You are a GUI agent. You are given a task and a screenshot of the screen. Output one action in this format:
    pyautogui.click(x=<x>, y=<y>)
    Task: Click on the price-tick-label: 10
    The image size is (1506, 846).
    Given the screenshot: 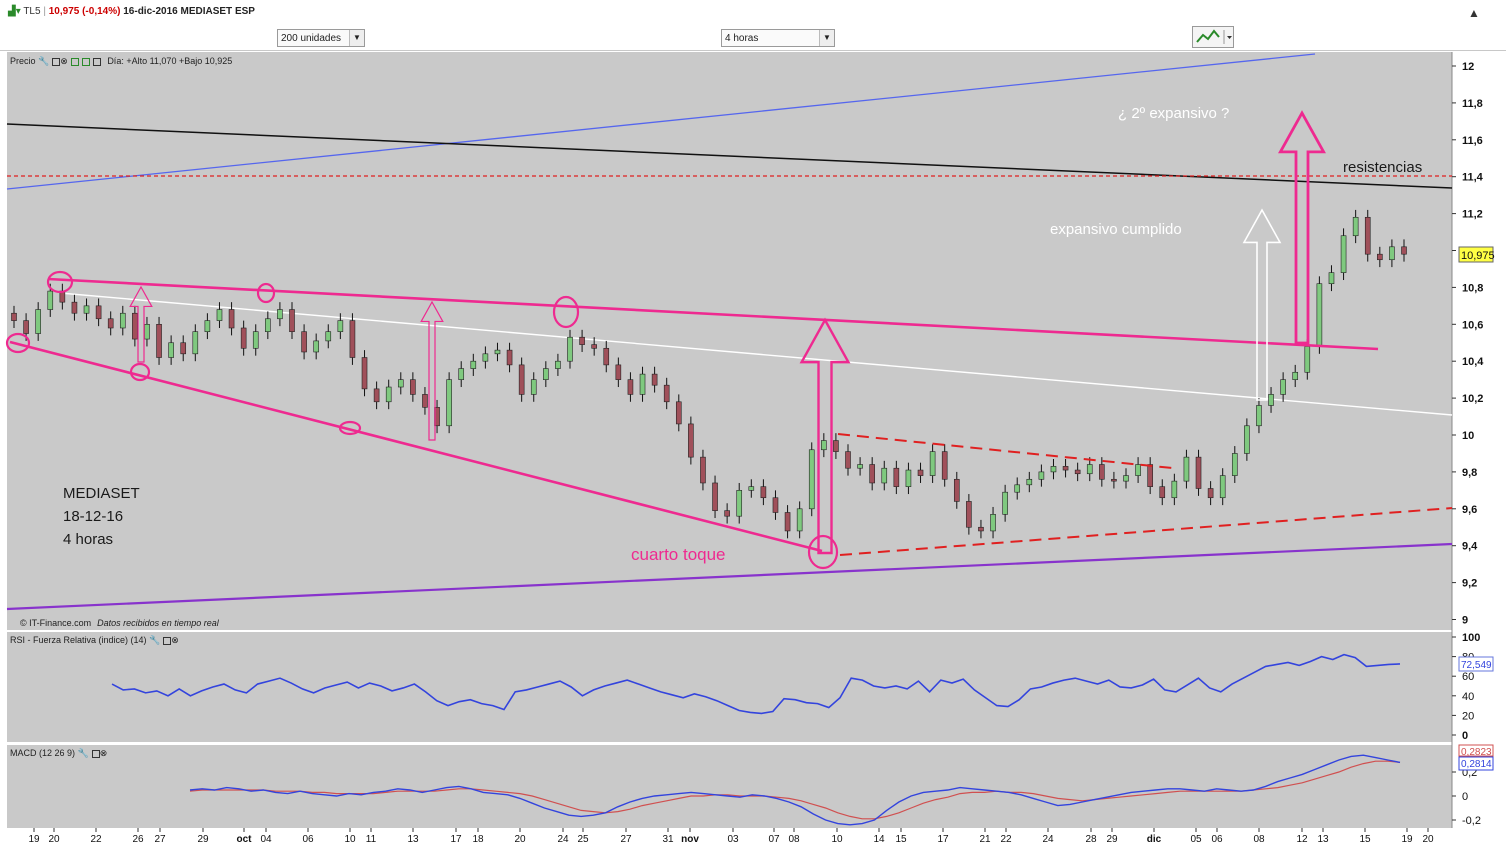 What is the action you would take?
    pyautogui.click(x=1468, y=436)
    